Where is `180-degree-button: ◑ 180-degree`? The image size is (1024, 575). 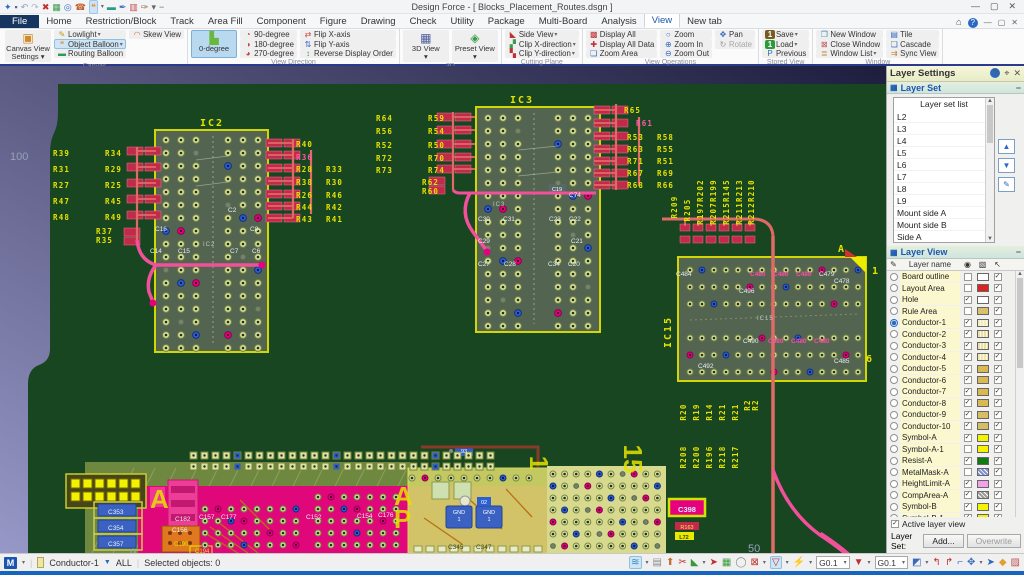
180-degree-button: ◑ 180-degree is located at coordinates (268, 44).